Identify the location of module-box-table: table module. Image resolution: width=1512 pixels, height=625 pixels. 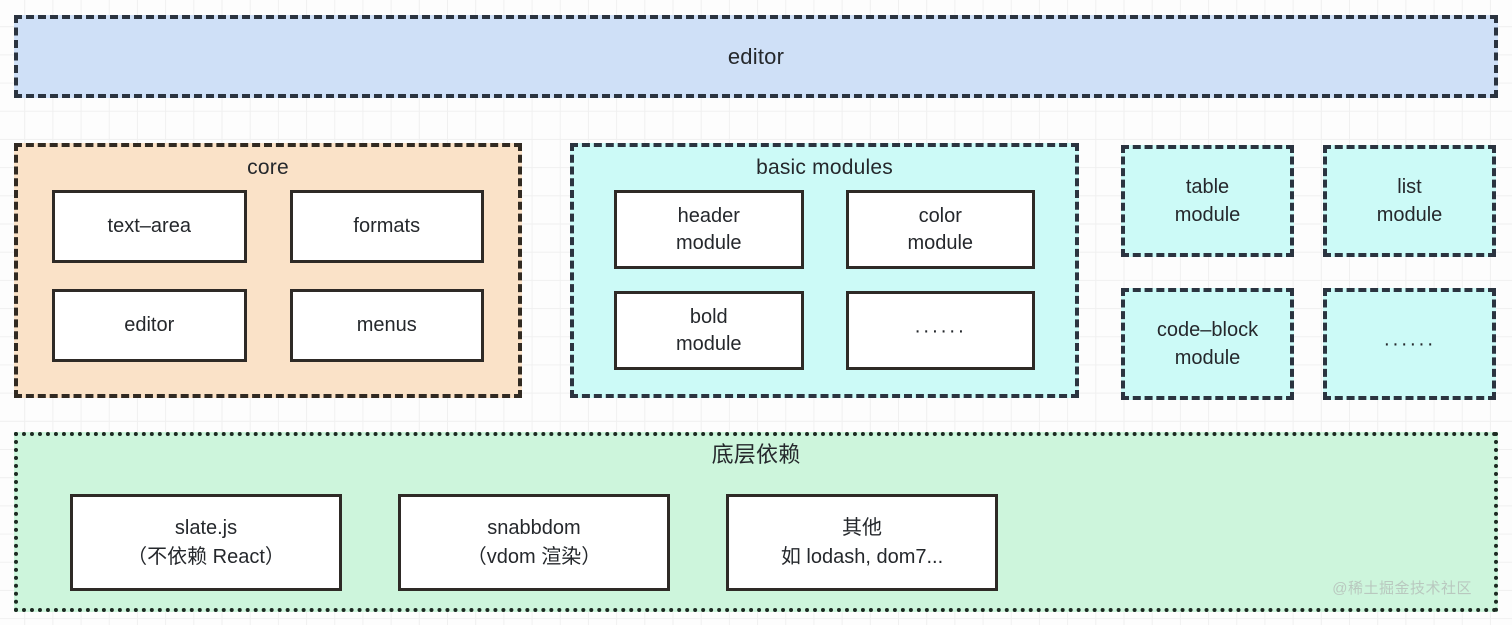
(1207, 201).